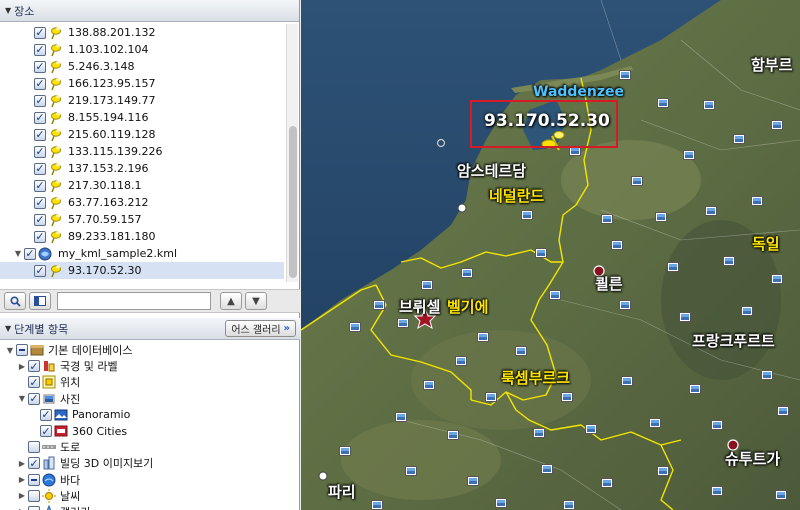 The image size is (800, 510). Describe the element at coordinates (150, 415) in the screenshot. I see `layer-item: ✓ Panoramio` at that location.